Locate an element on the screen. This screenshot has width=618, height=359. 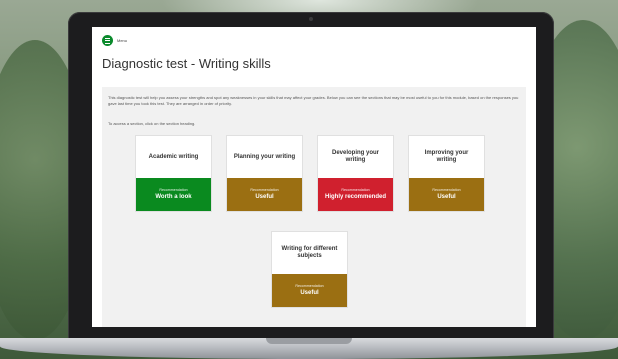
page-title: Diagnostic test - Writing skills is located at coordinates (186, 63).